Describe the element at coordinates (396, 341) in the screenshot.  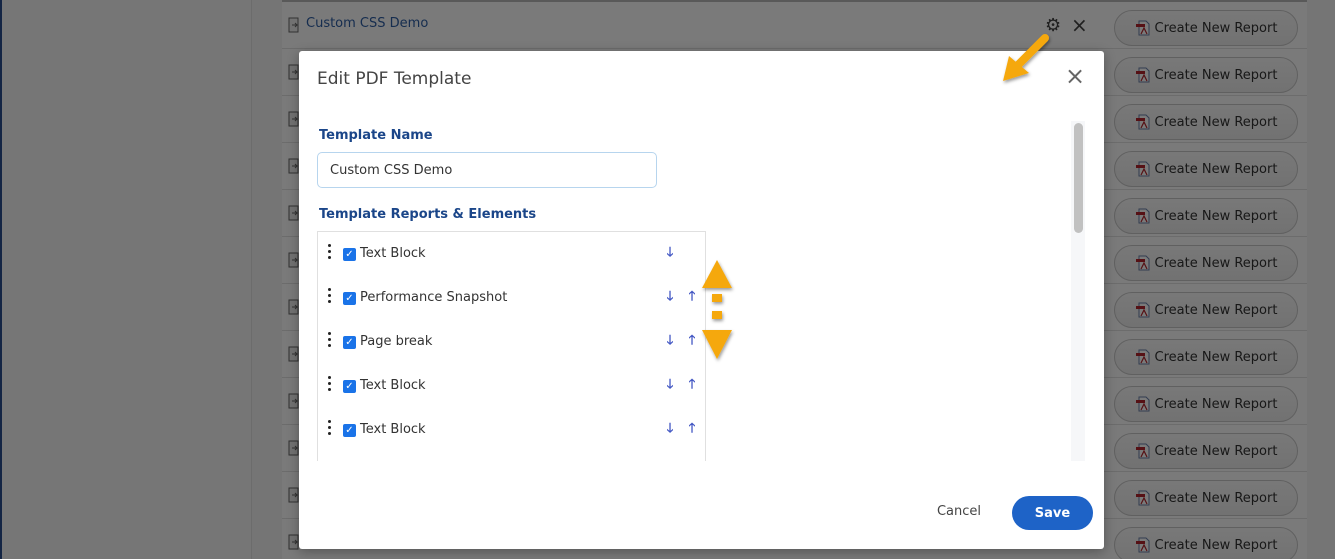
I see `element-label: Page break` at that location.